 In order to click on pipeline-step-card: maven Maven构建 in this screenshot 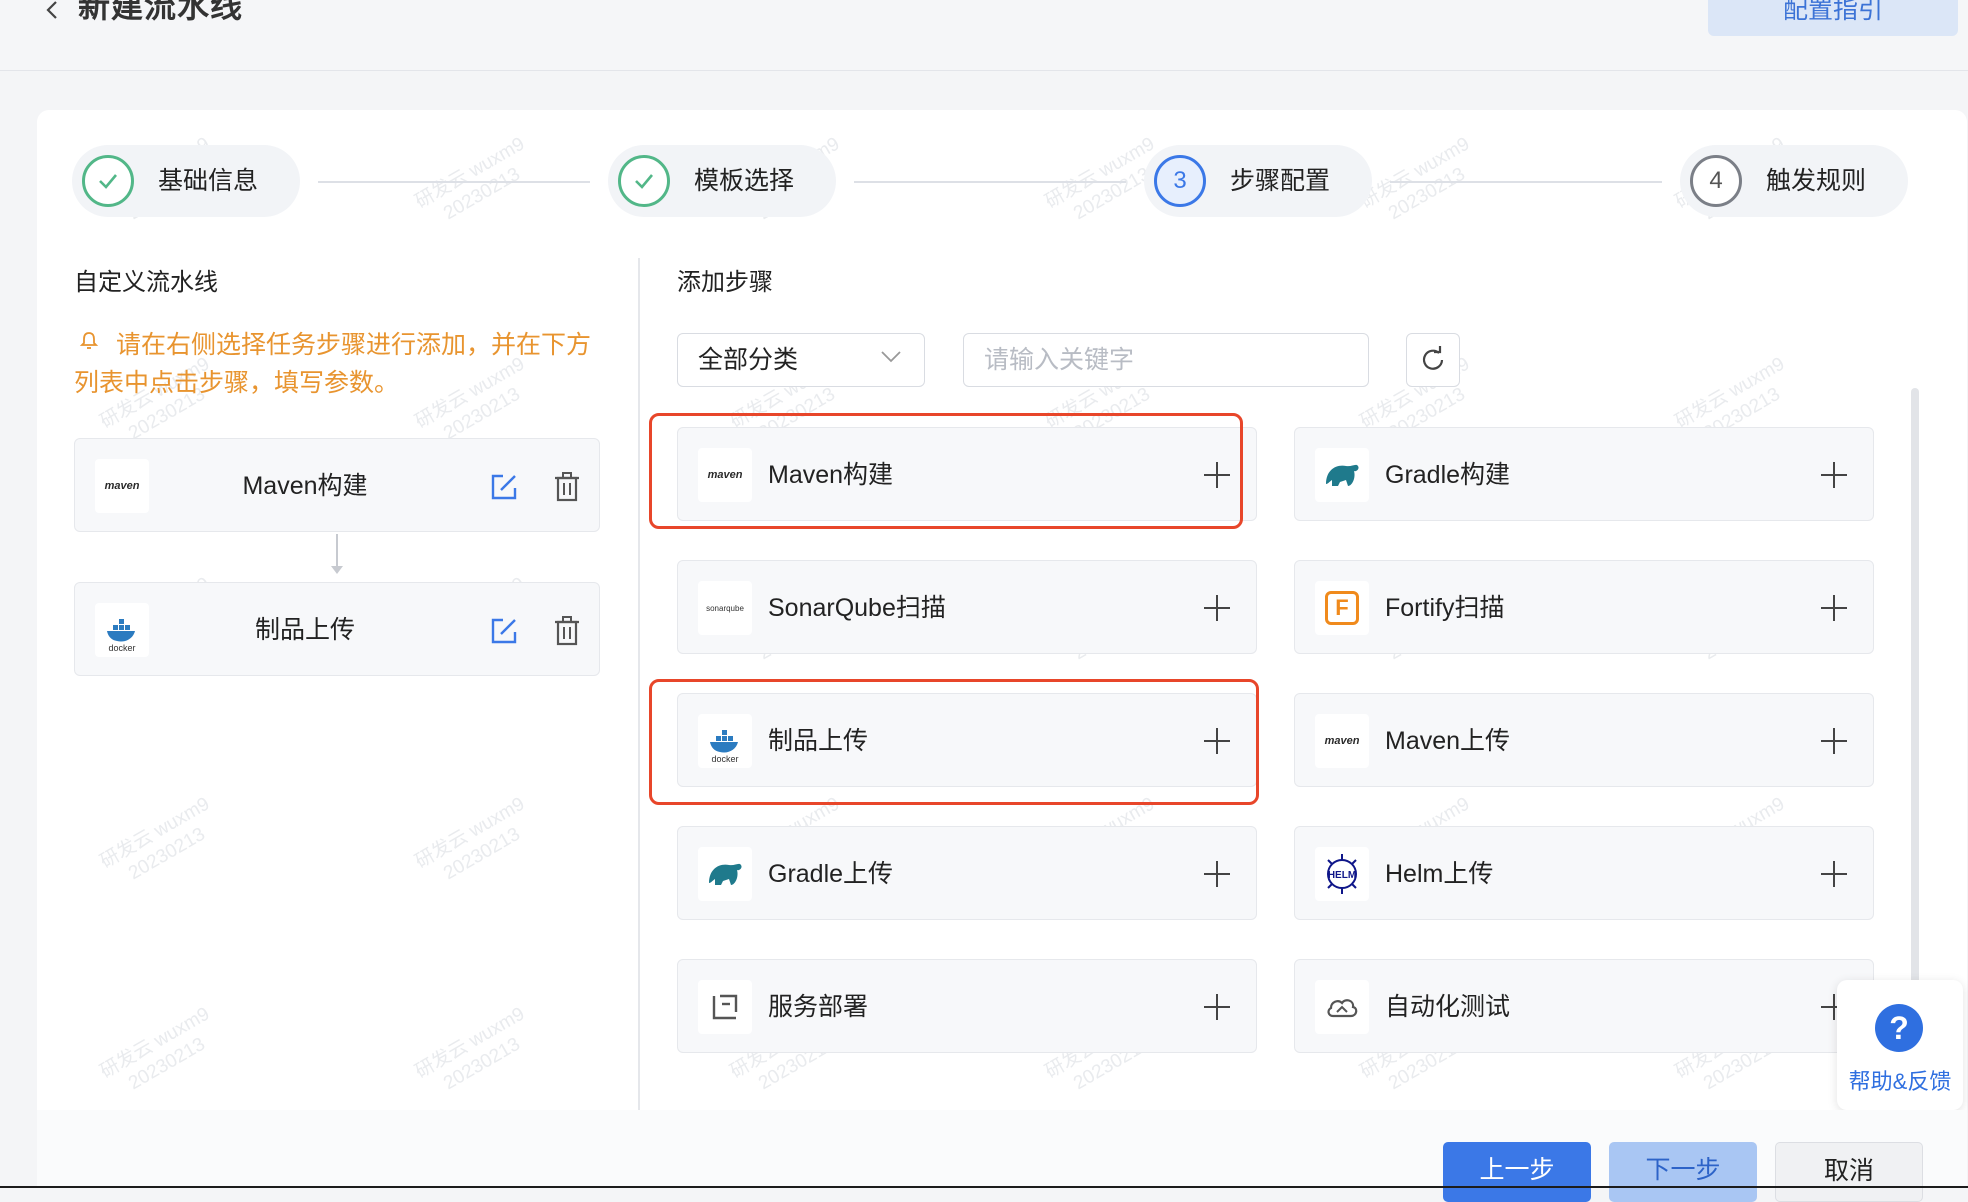, I will do `click(337, 485)`.